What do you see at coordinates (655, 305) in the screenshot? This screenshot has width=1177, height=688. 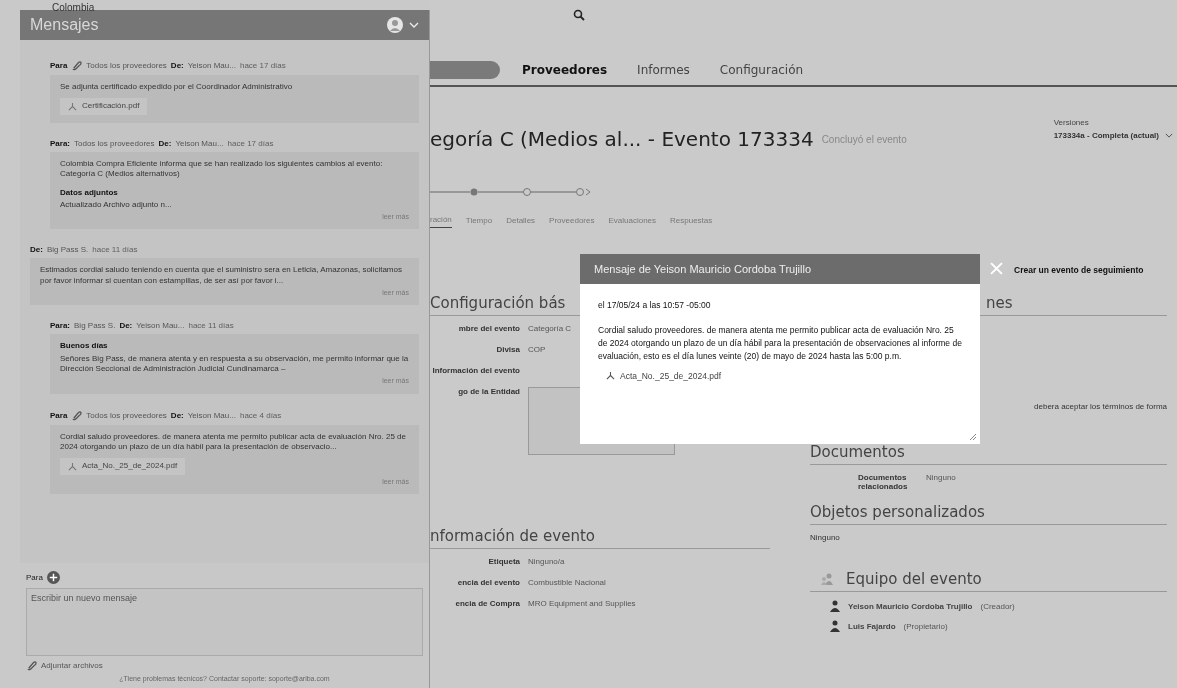 I see `message-date: el 17/05/24 a las 10:57 -05:00` at bounding box center [655, 305].